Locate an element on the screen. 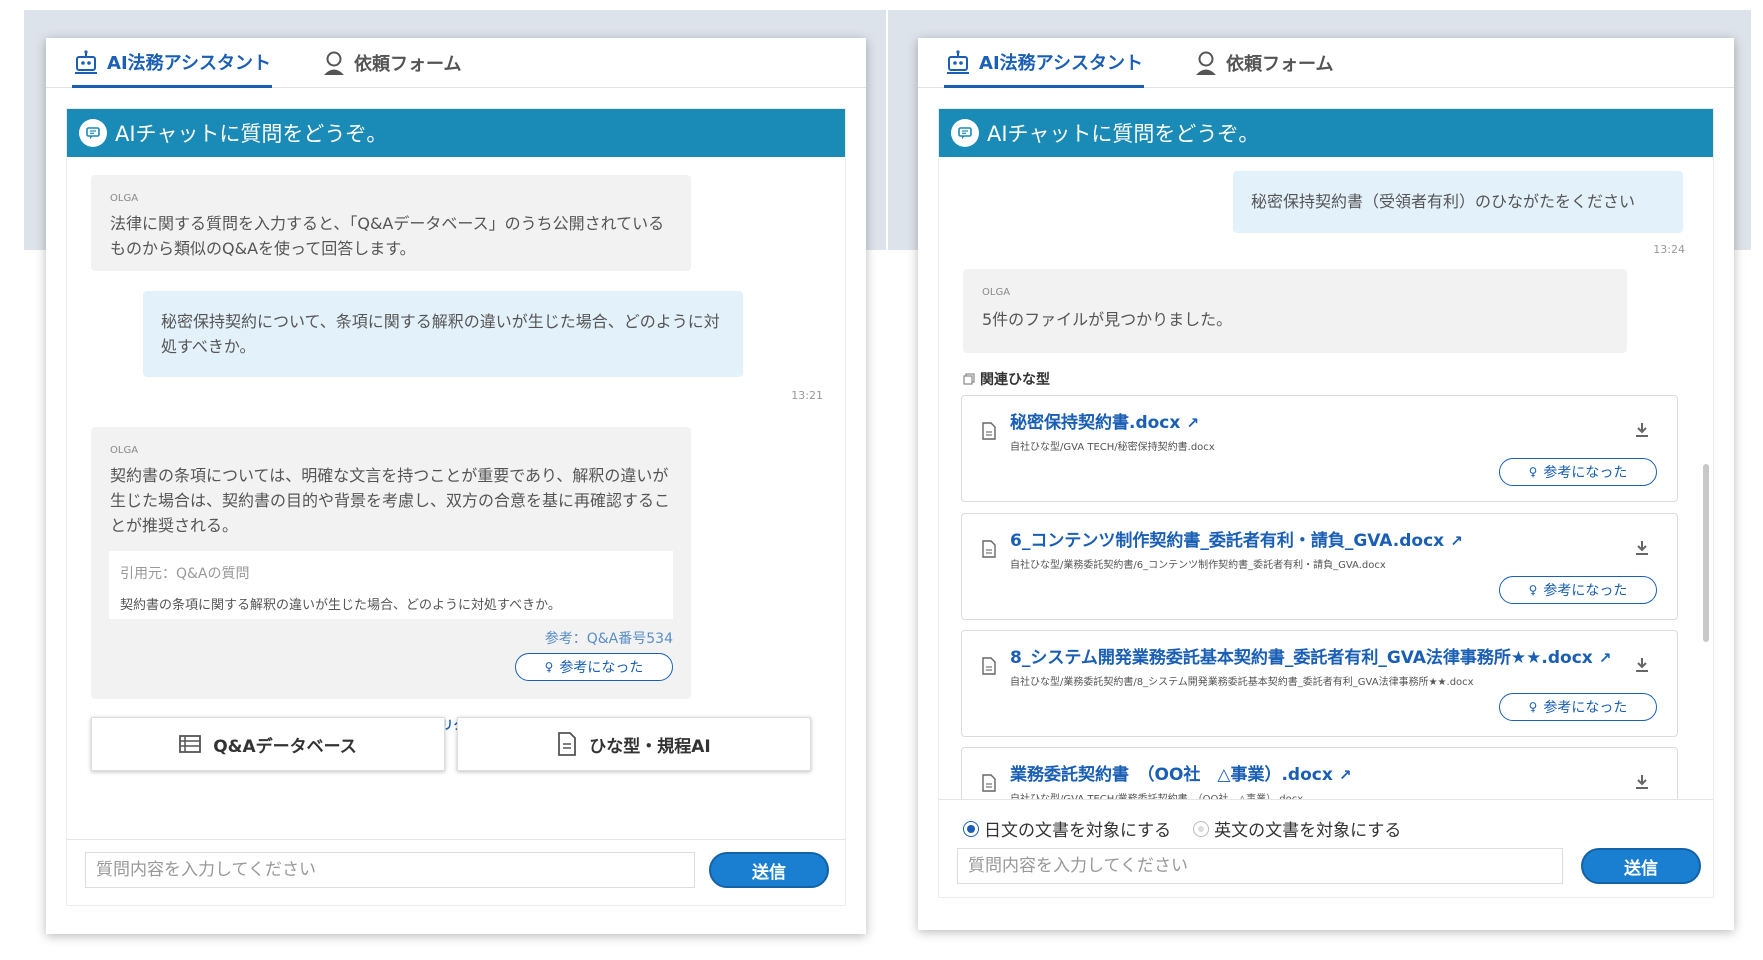 Image resolution: width=1763 pixels, height=960 pixels. scrollbar is located at coordinates (1706, 553).